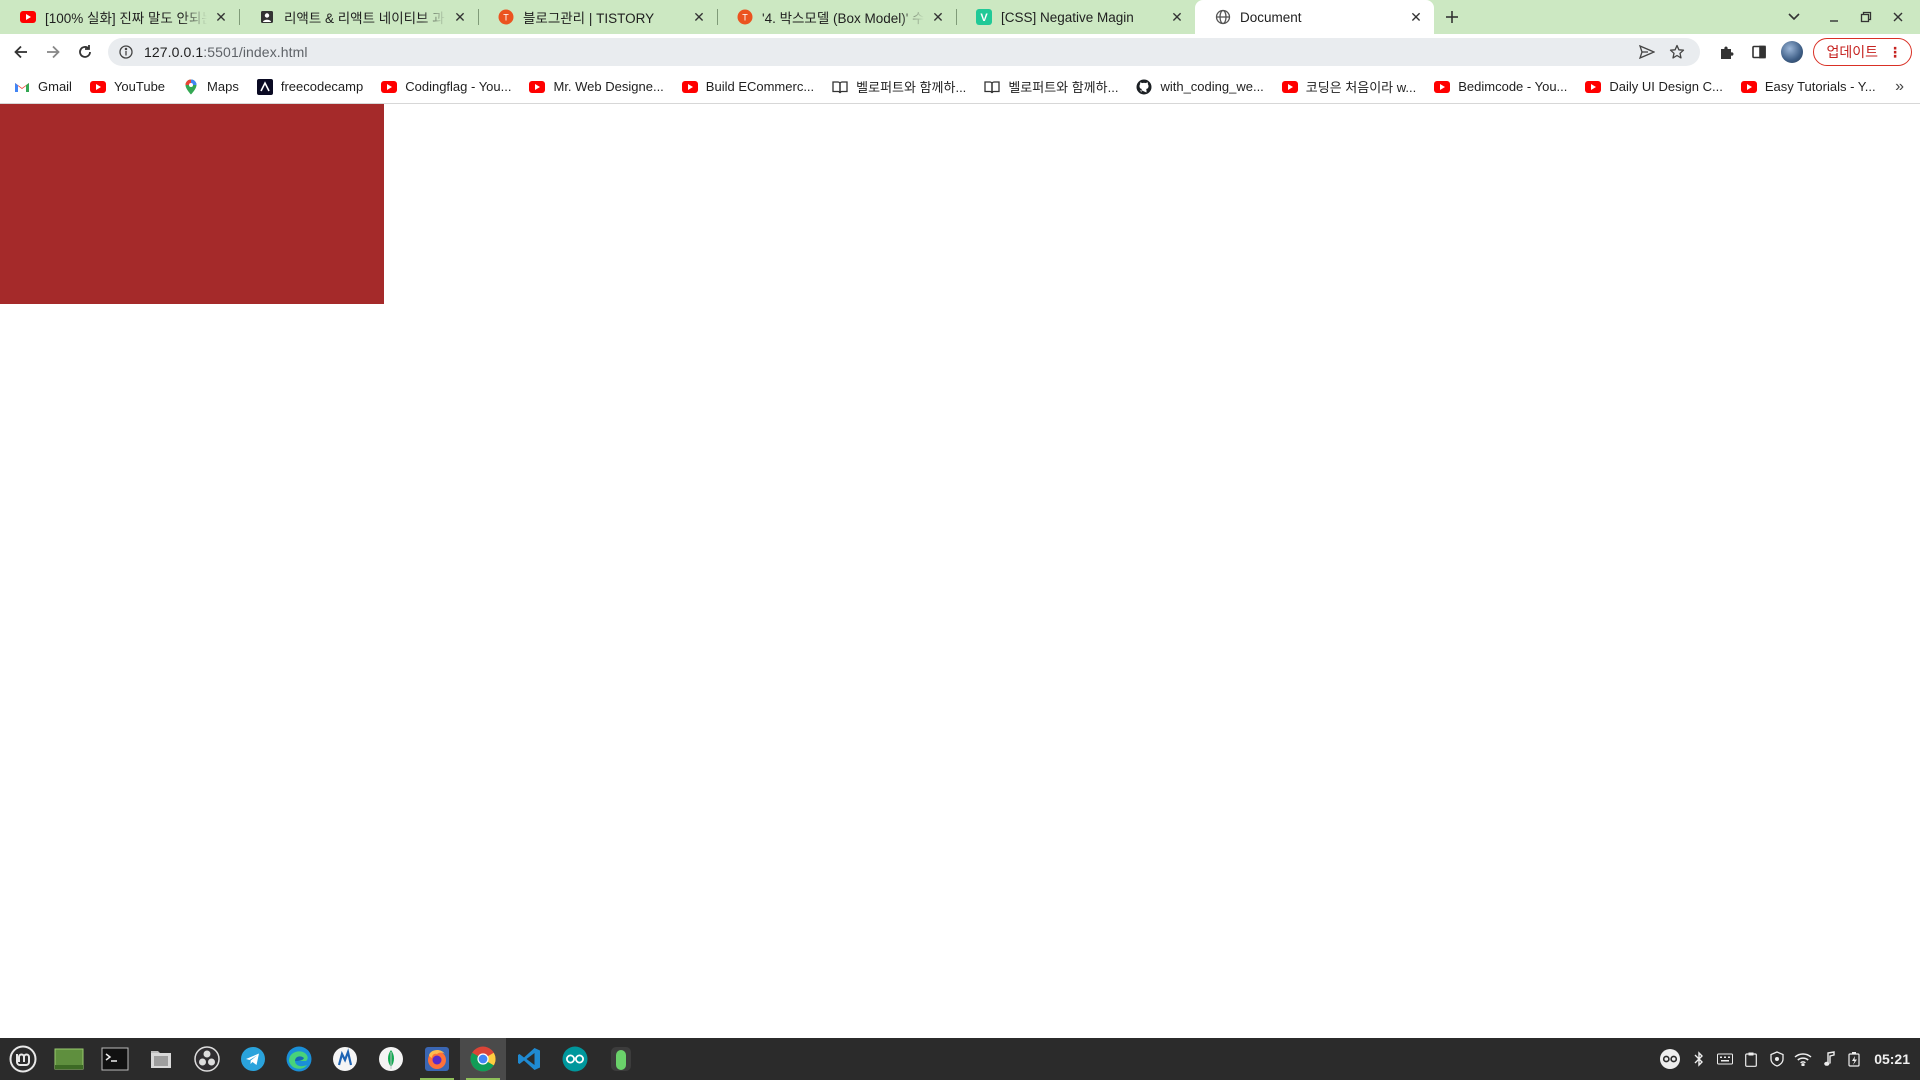  I want to click on url-text: 127.0.0.1:5501/index.html, so click(888, 52).